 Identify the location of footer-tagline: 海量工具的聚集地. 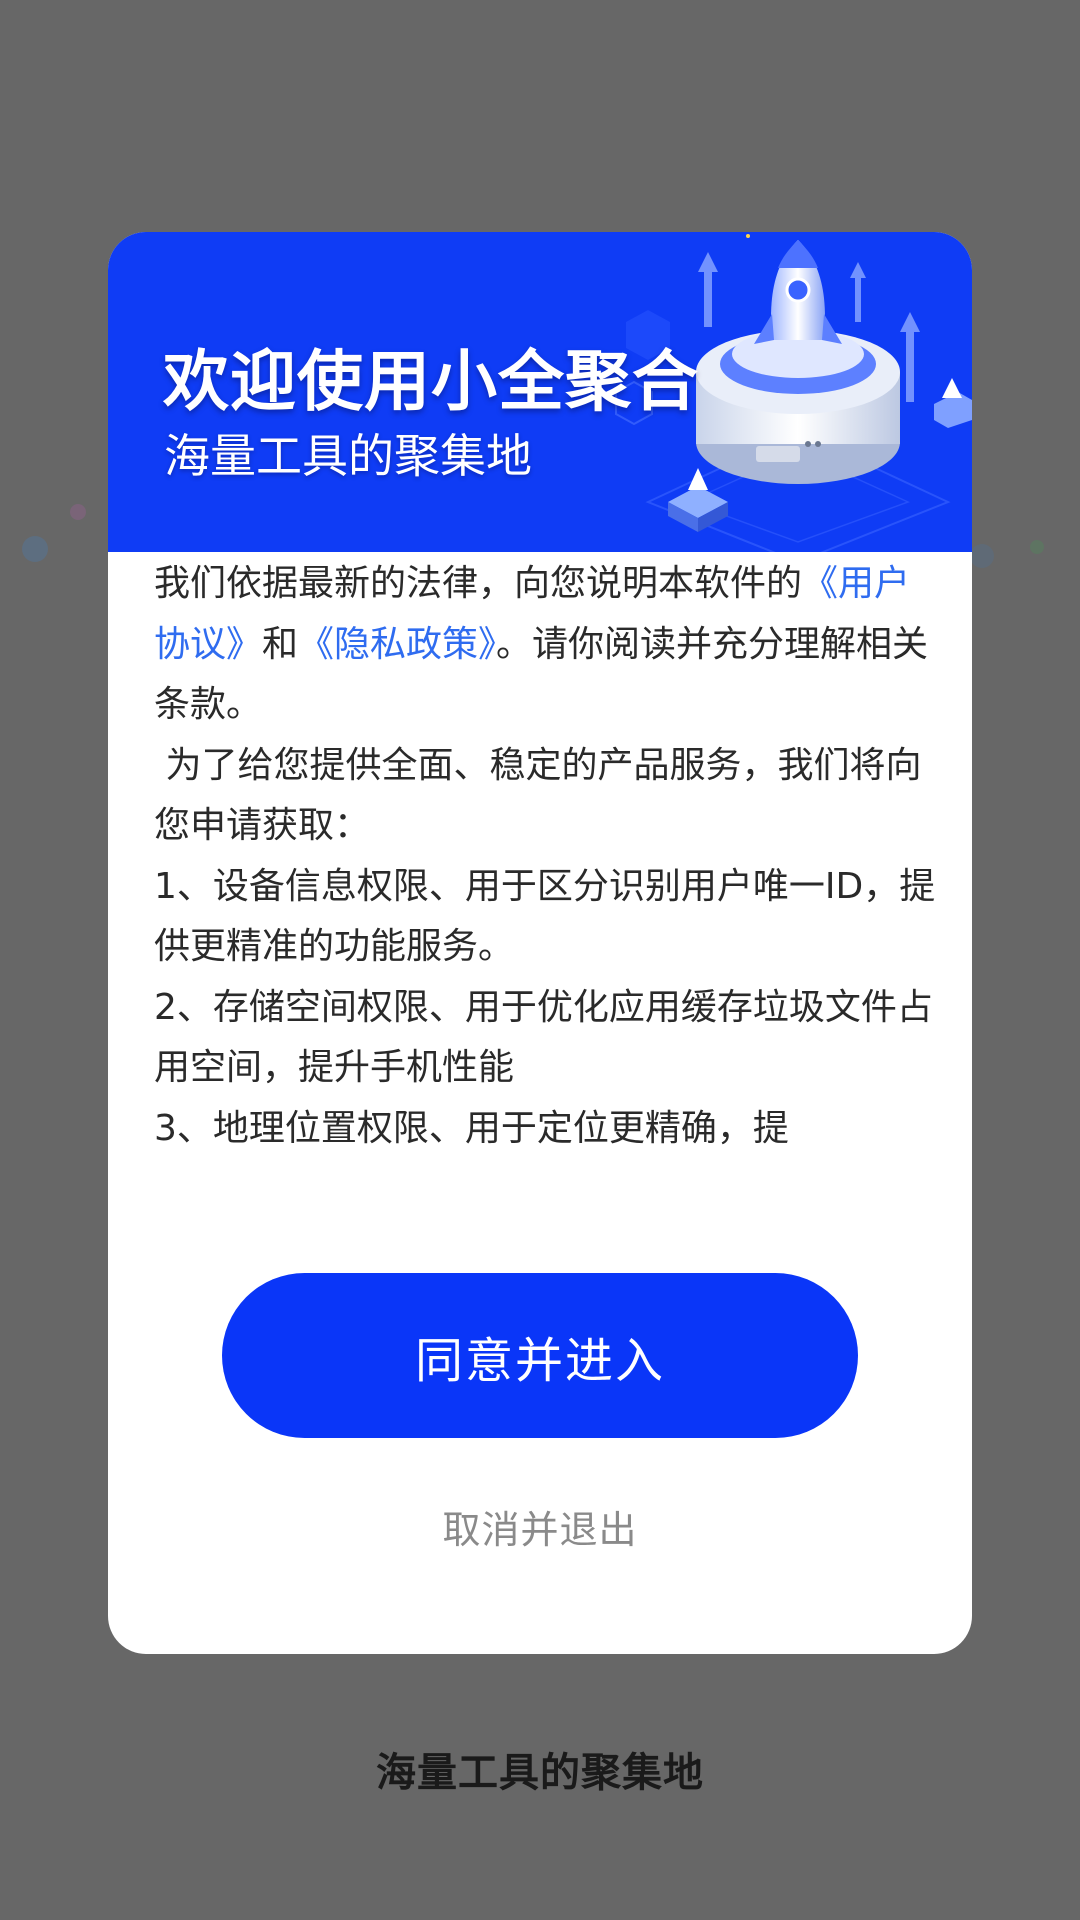
(540, 1773).